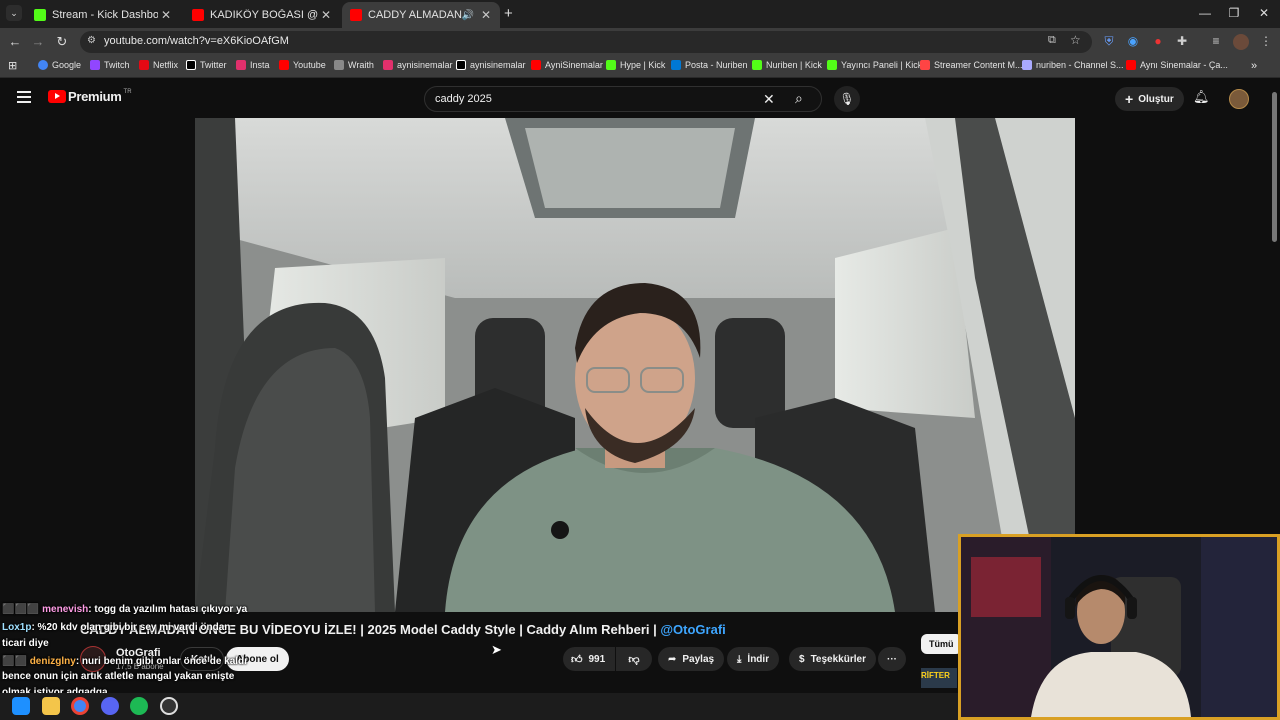  Describe the element at coordinates (418, 65) in the screenshot. I see `bookmark-aynisinemalar-insta: aynisinemalar` at that location.